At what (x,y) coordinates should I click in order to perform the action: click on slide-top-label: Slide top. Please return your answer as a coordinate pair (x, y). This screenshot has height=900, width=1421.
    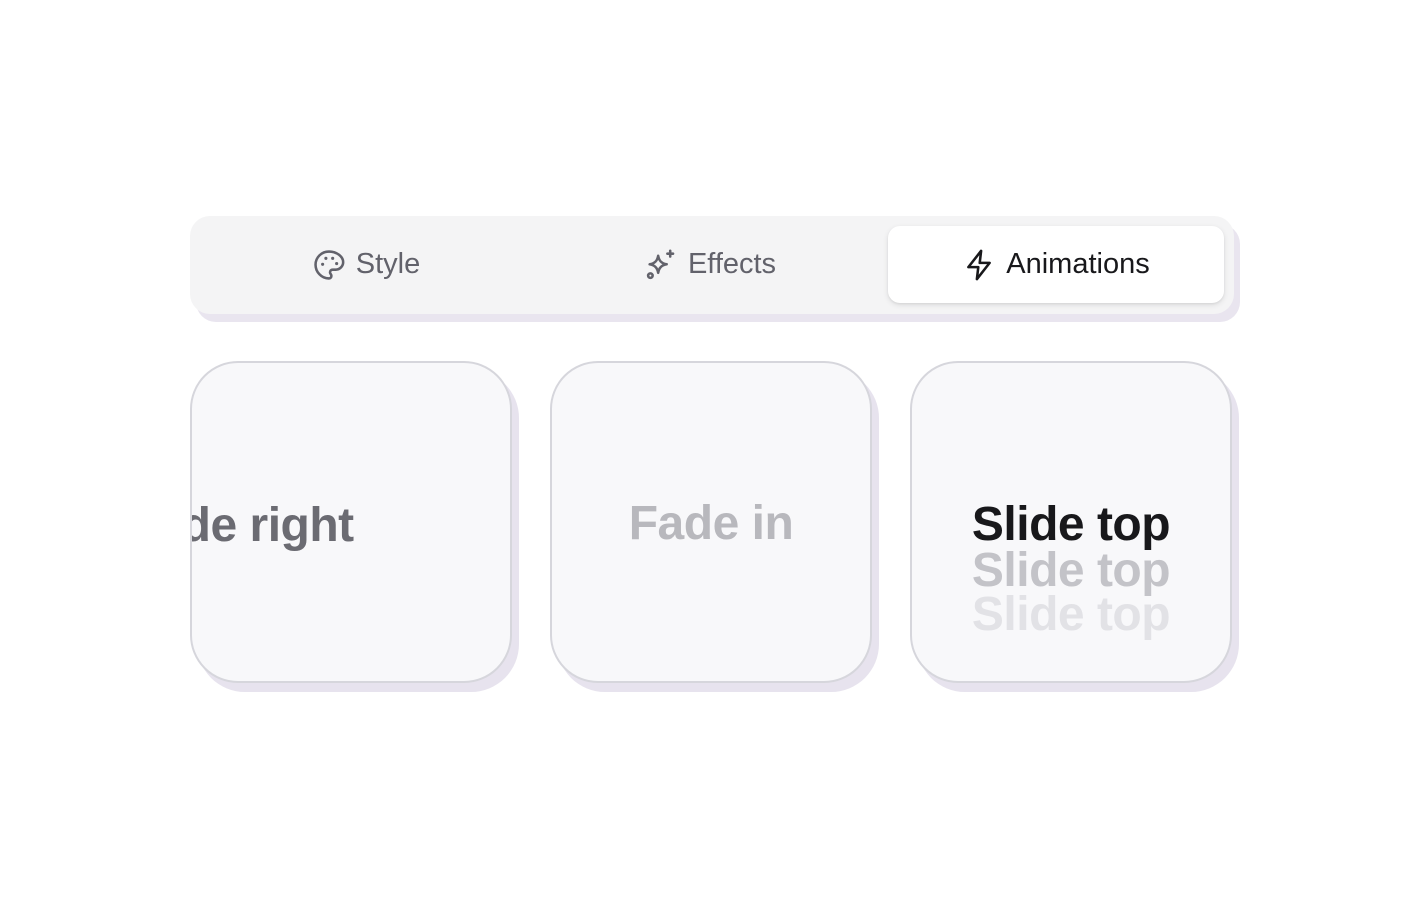
    Looking at the image, I should click on (1071, 524).